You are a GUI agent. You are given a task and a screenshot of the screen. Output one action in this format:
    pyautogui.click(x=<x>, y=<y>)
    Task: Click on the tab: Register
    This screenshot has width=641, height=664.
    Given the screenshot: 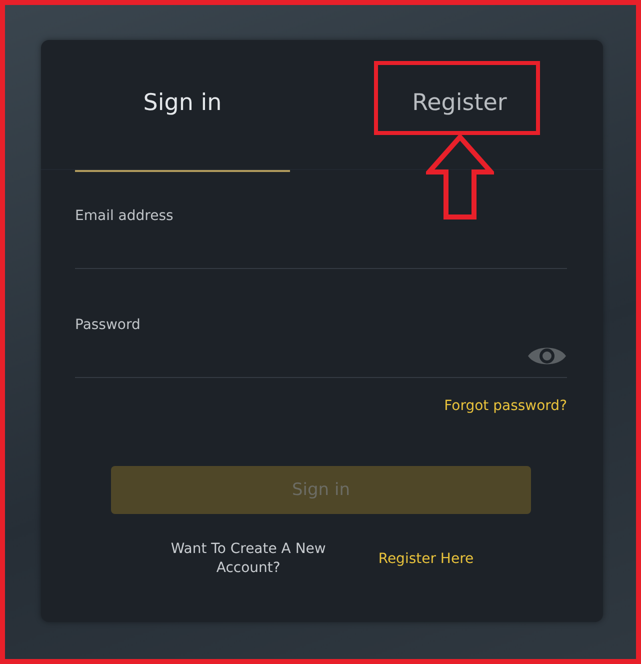 What is the action you would take?
    pyautogui.click(x=459, y=125)
    